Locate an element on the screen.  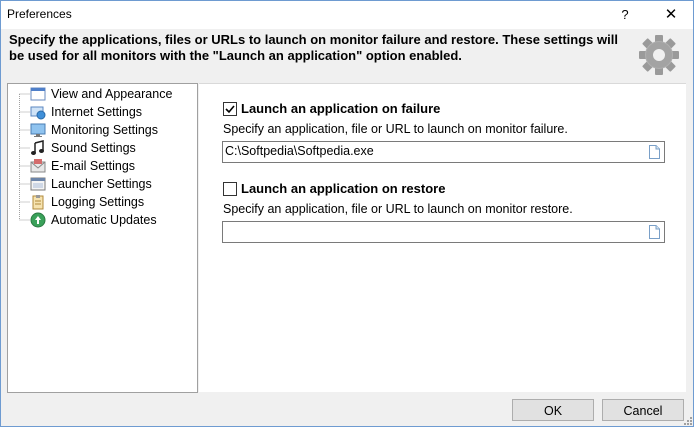
ok-button: OK is located at coordinates (553, 410).